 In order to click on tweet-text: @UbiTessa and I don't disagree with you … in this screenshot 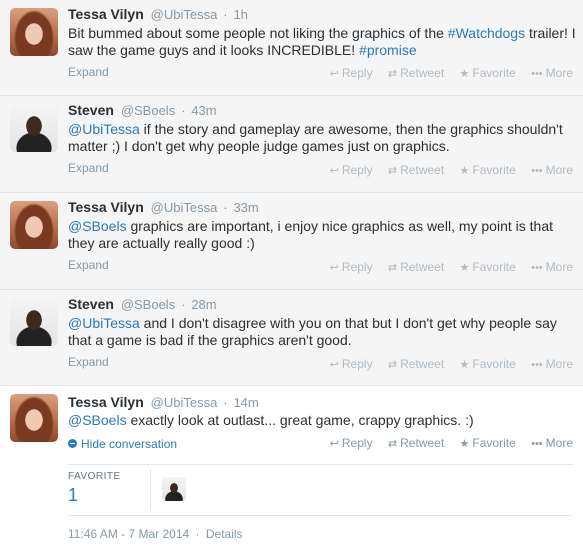, I will do `click(323, 332)`.